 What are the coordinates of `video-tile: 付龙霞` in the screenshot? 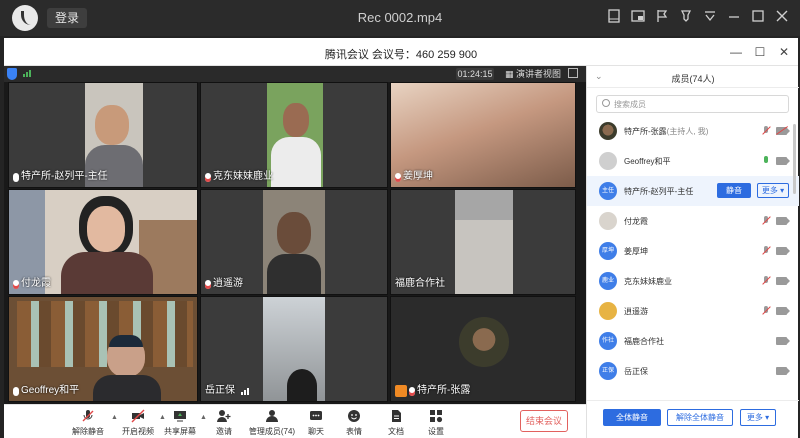 It's located at (103, 242).